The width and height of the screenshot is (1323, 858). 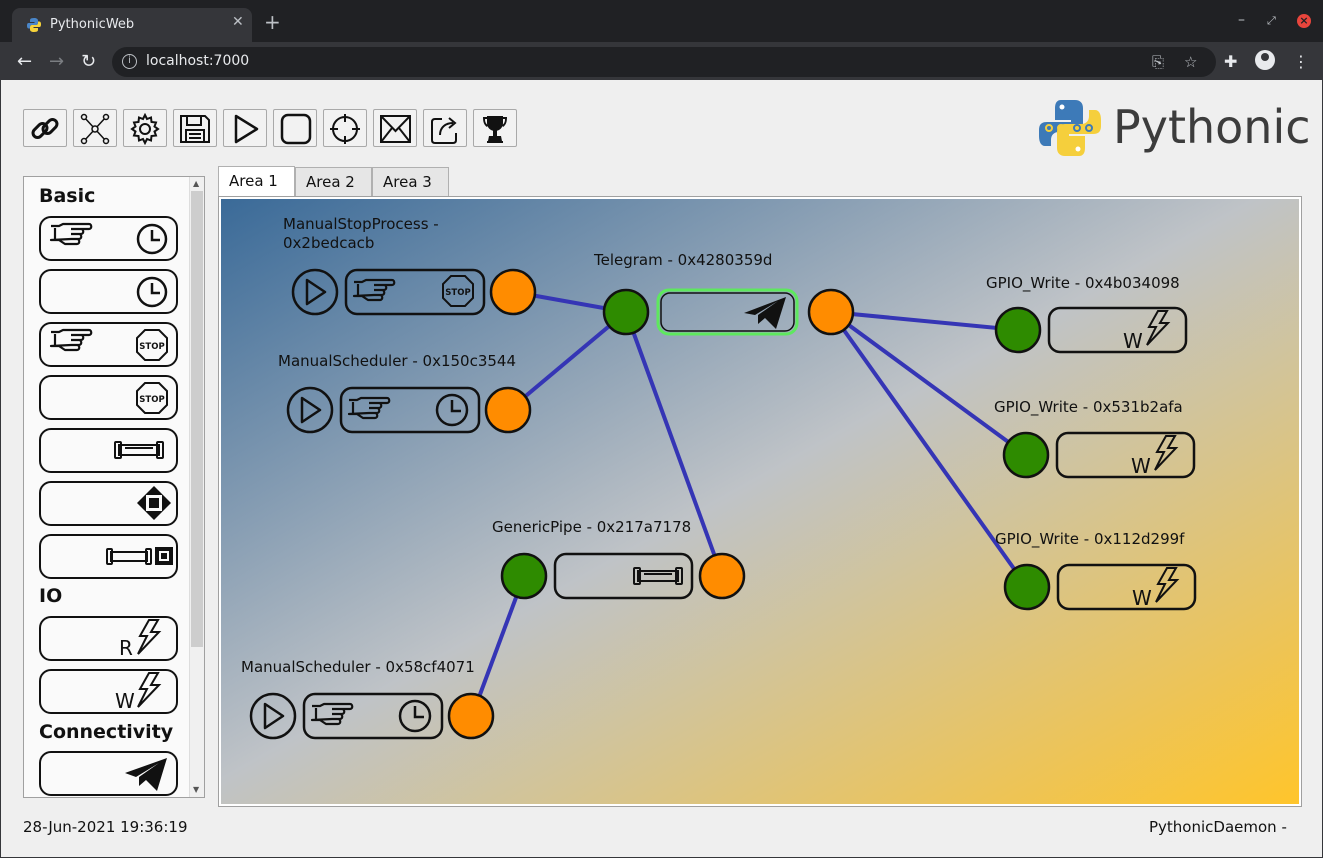 I want to click on tab-area-1: Area 1, so click(x=256, y=181).